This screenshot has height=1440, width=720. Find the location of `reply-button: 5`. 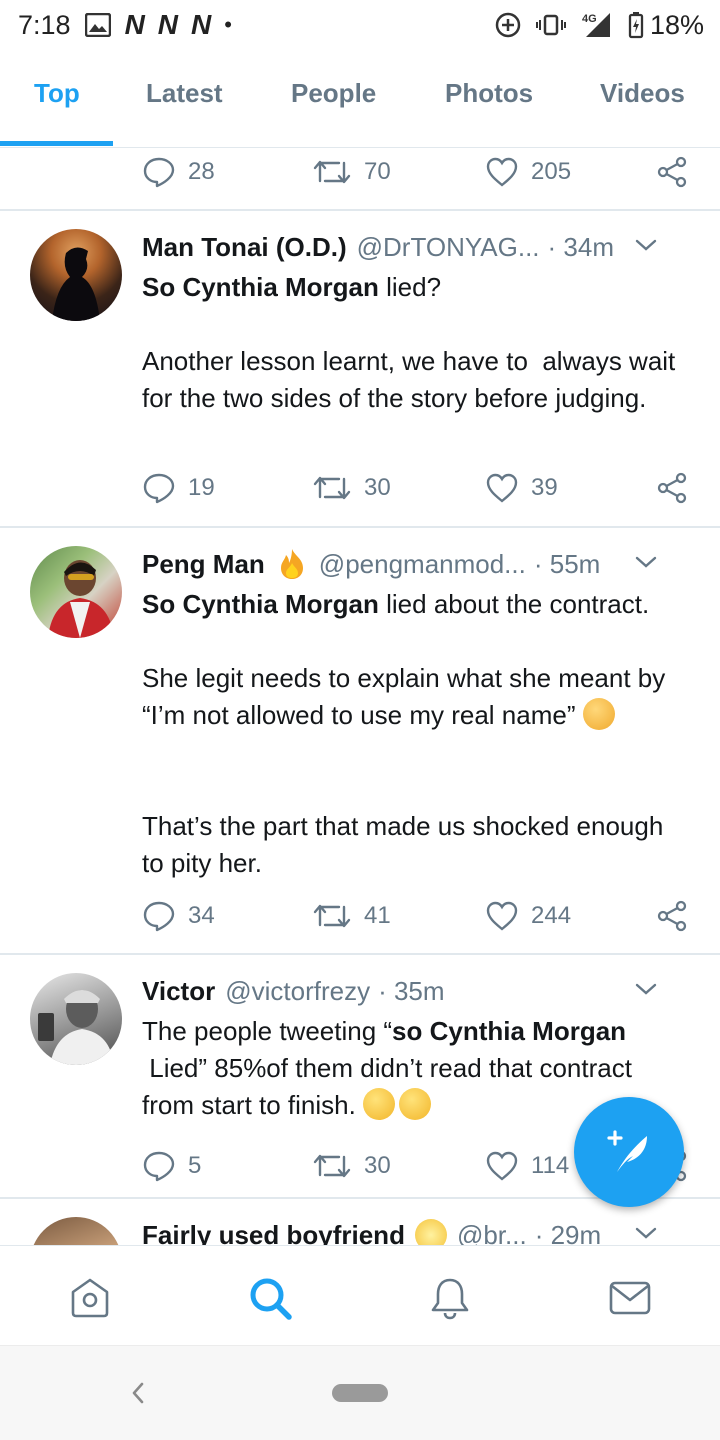

reply-button: 5 is located at coordinates (171, 1166).